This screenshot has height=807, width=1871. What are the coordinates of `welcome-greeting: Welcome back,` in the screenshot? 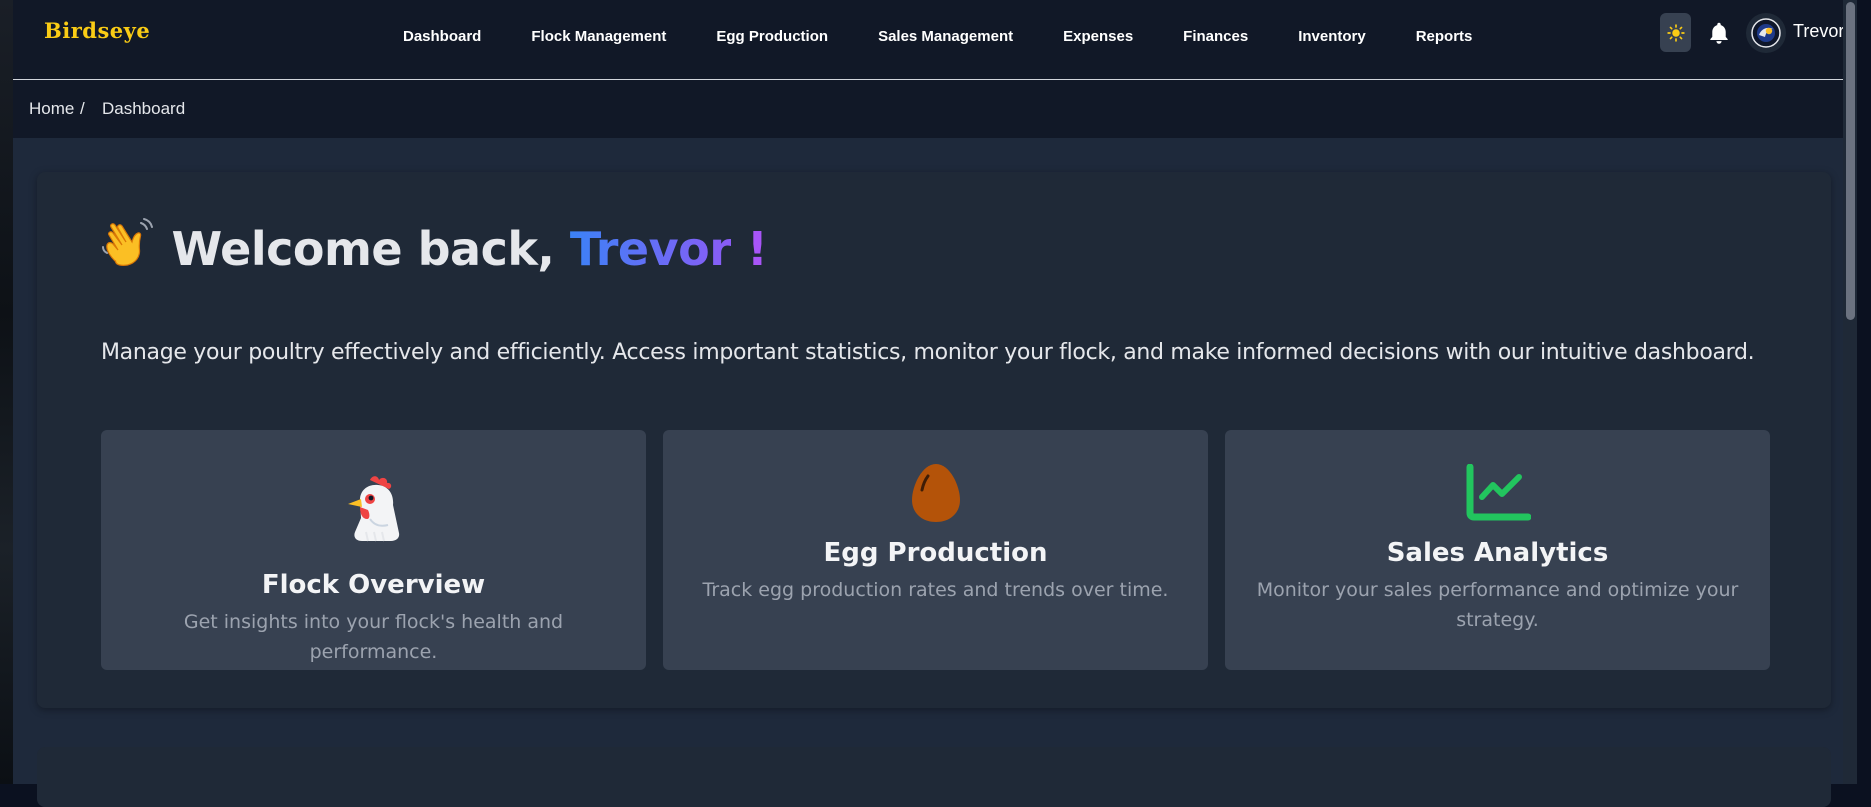 It's located at (363, 249).